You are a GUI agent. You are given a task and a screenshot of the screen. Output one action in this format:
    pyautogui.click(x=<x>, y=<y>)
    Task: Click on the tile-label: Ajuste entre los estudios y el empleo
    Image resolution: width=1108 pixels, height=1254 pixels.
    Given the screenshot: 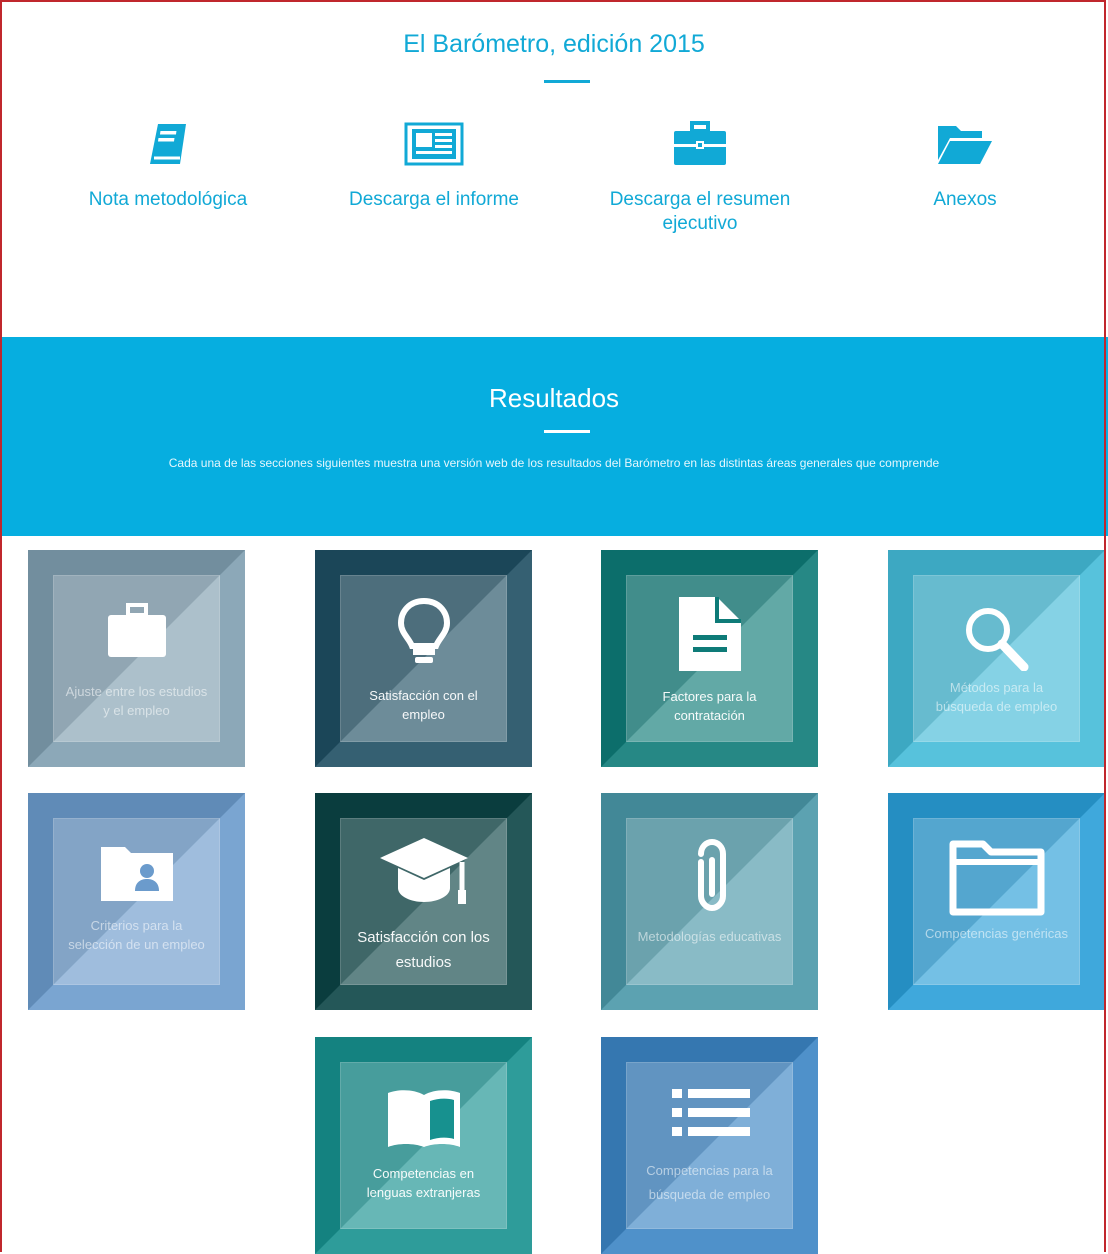 What is the action you would take?
    pyautogui.click(x=136, y=701)
    